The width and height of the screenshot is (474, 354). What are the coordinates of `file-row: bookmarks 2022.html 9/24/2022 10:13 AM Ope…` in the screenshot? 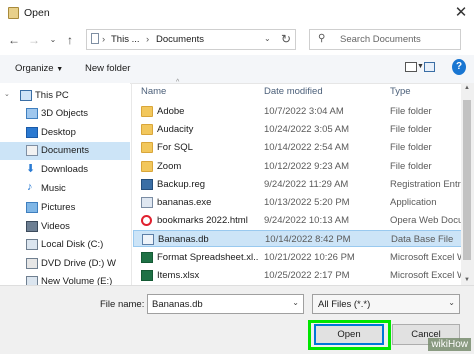 It's located at (298, 220).